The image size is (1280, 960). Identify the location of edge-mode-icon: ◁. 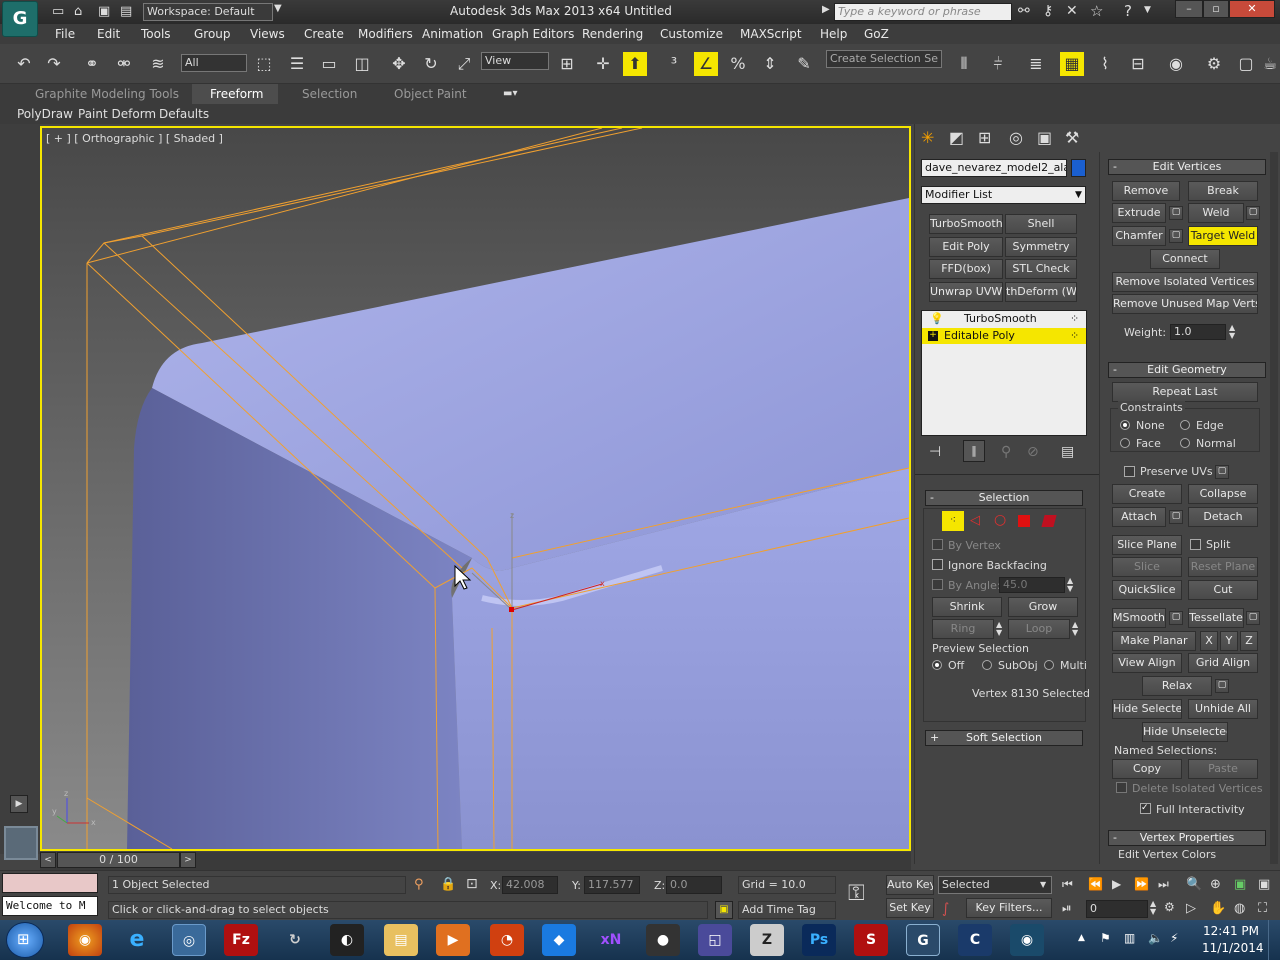
(975, 520).